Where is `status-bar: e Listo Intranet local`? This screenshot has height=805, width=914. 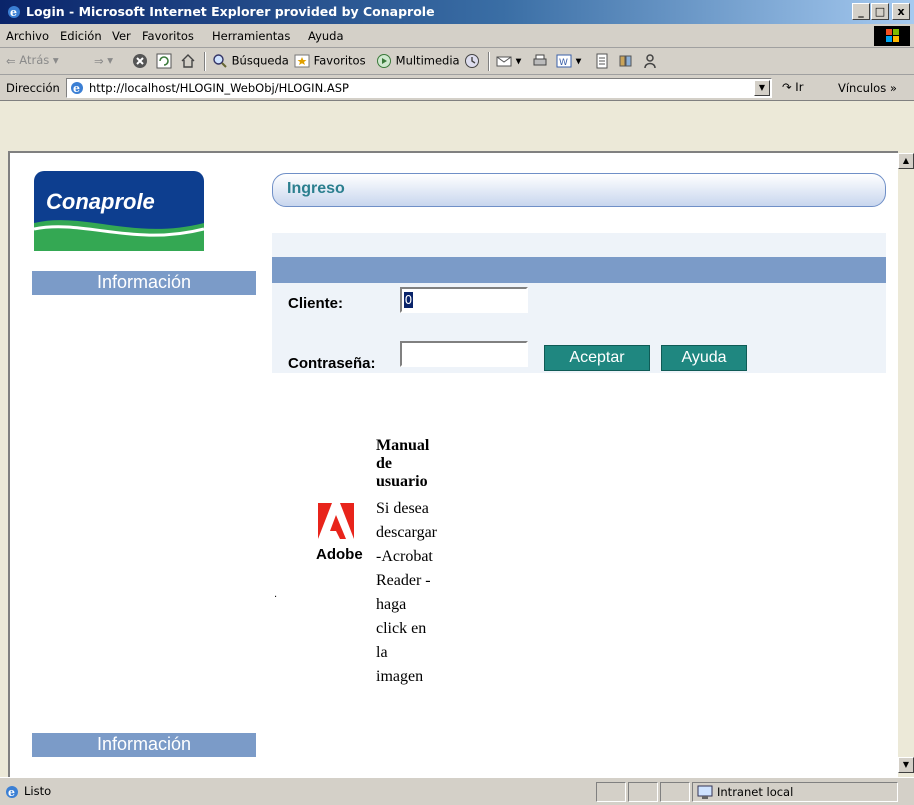
status-bar: e Listo Intranet local is located at coordinates (457, 791).